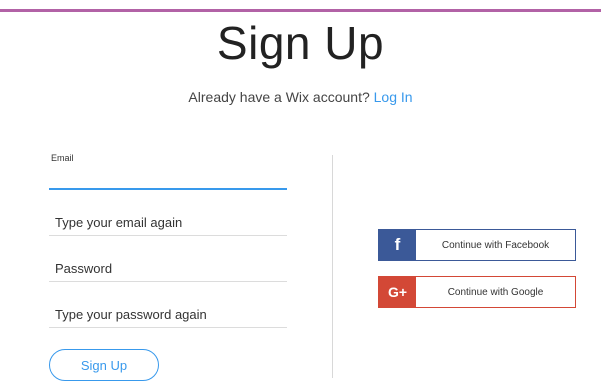 This screenshot has height=381, width=601. I want to click on page-title: Sign Up, so click(300, 43).